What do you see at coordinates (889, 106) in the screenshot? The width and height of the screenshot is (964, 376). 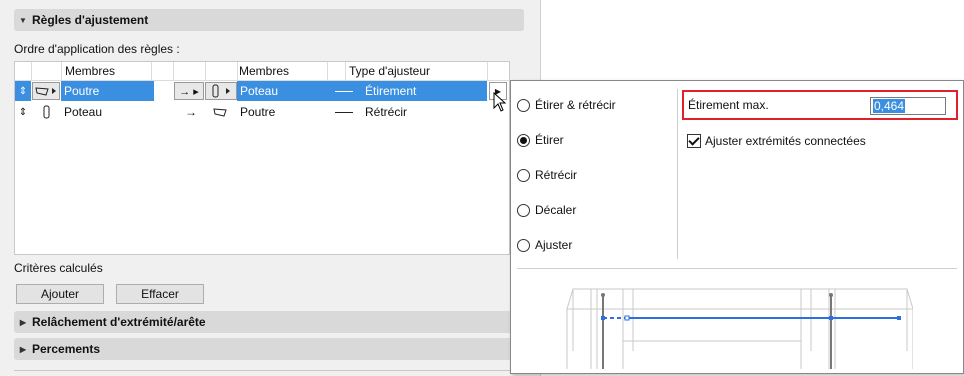 I see `max-stretch-value: 0,464` at bounding box center [889, 106].